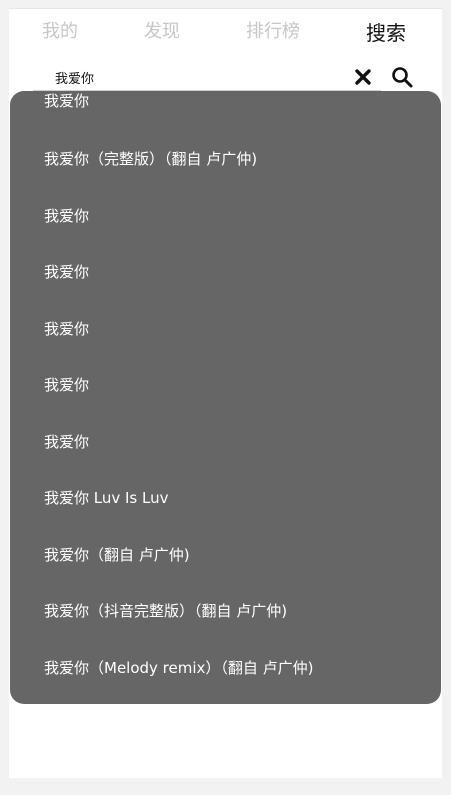 Image resolution: width=451 pixels, height=795 pixels. I want to click on search-icon, so click(402, 77).